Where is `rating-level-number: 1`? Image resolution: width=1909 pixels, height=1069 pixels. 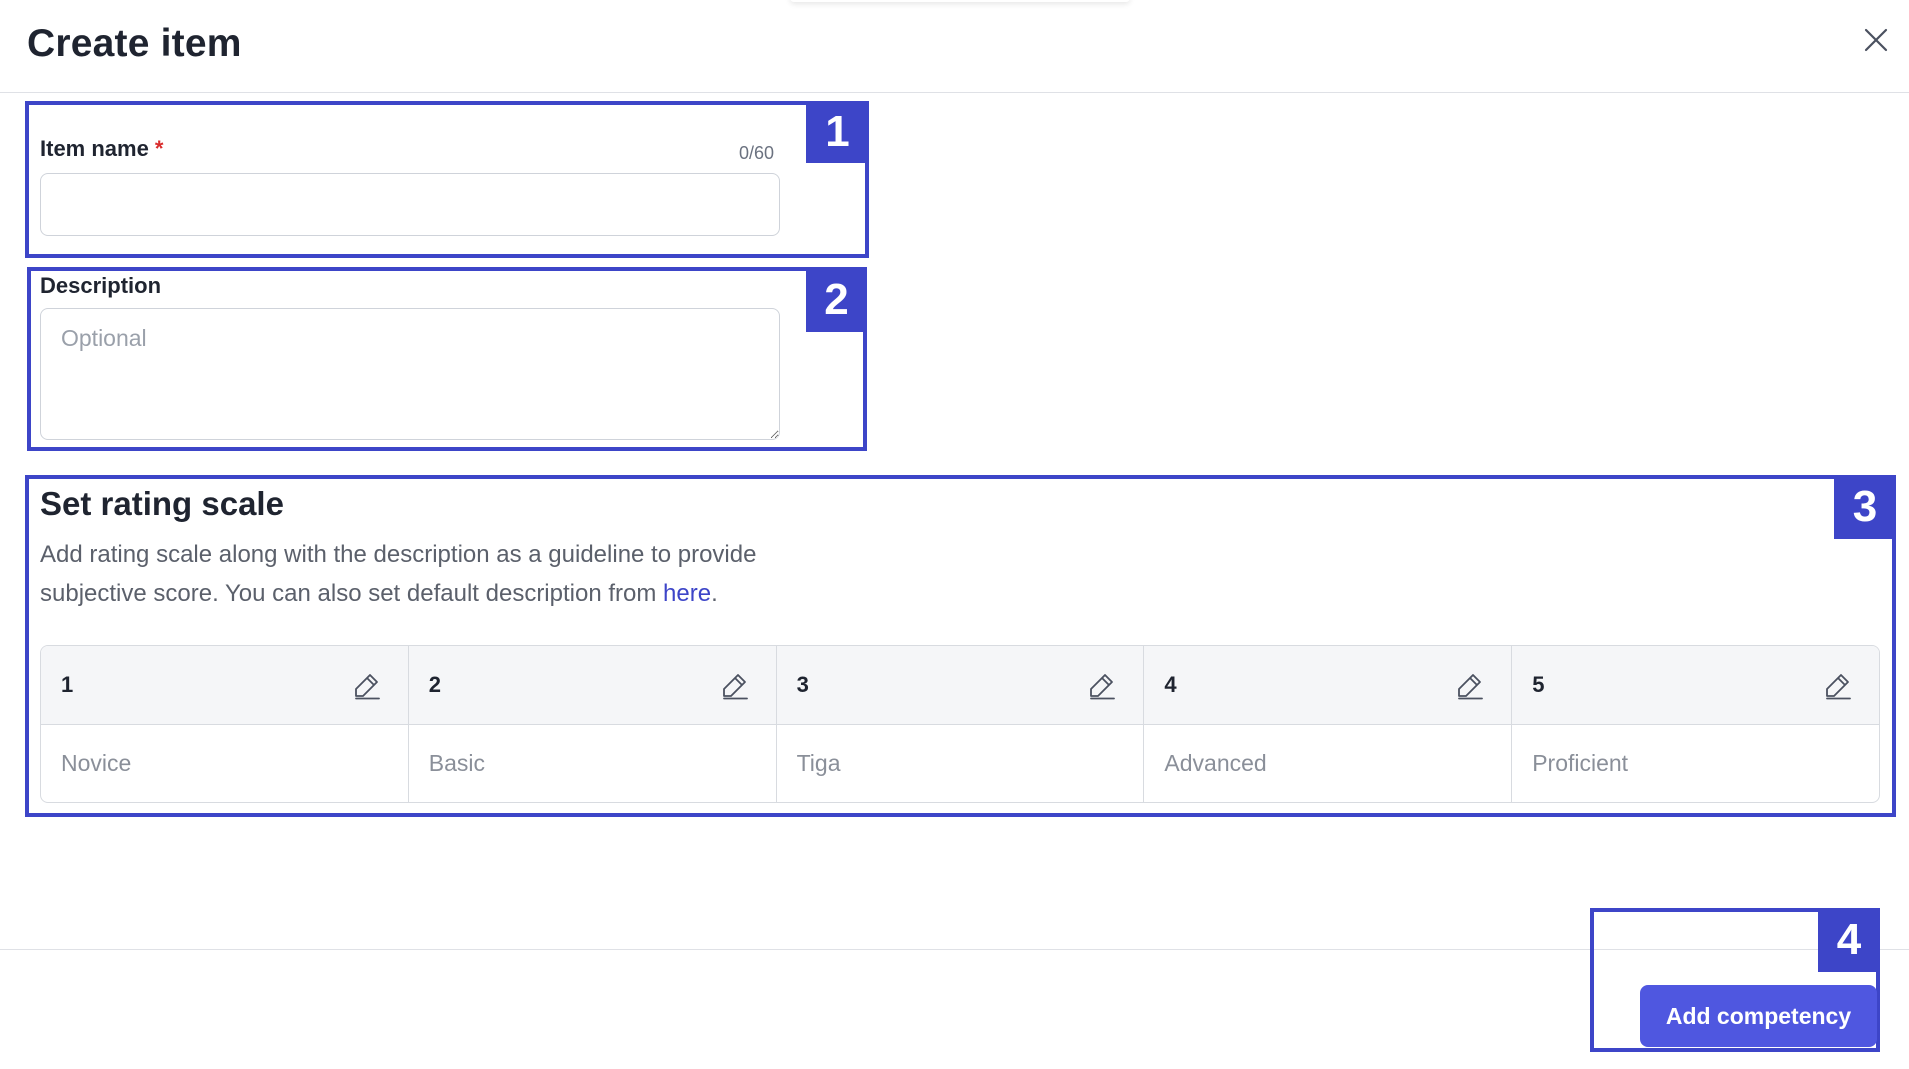 rating-level-number: 1 is located at coordinates (67, 684).